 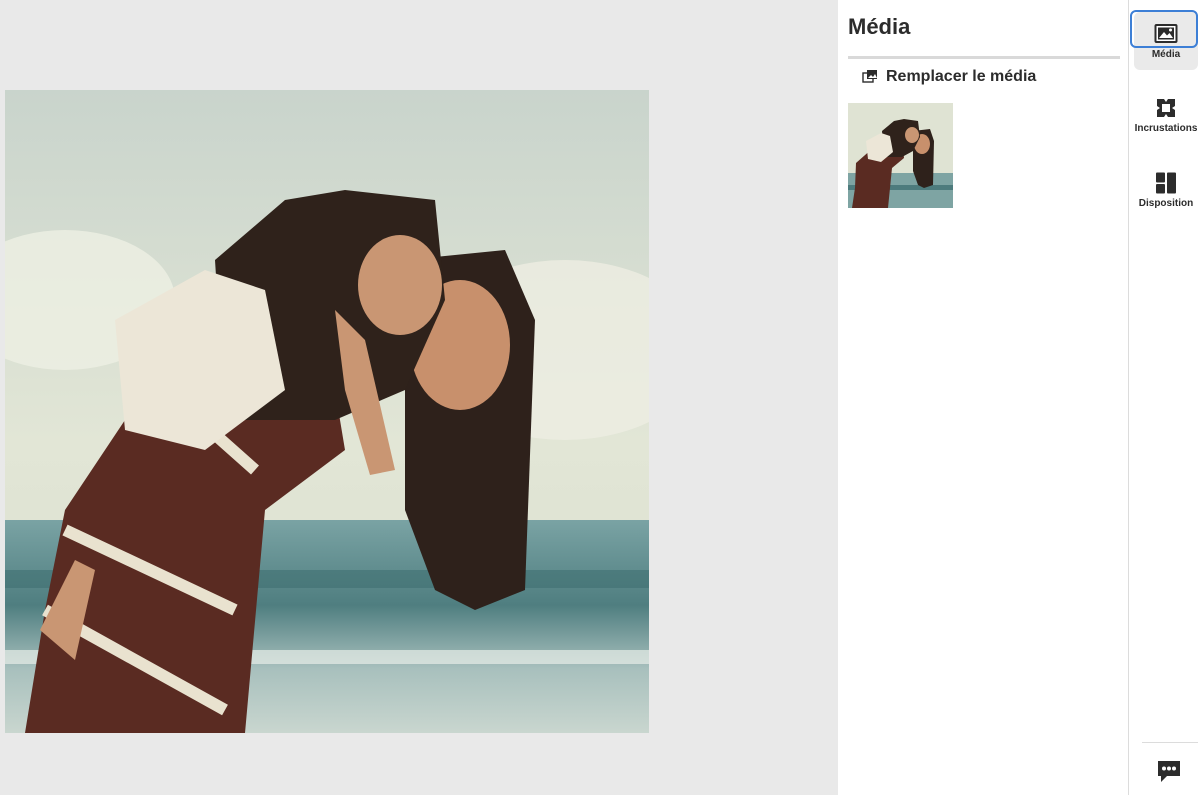 What do you see at coordinates (961, 76) in the screenshot?
I see `replace-media-label: Remplacer le média` at bounding box center [961, 76].